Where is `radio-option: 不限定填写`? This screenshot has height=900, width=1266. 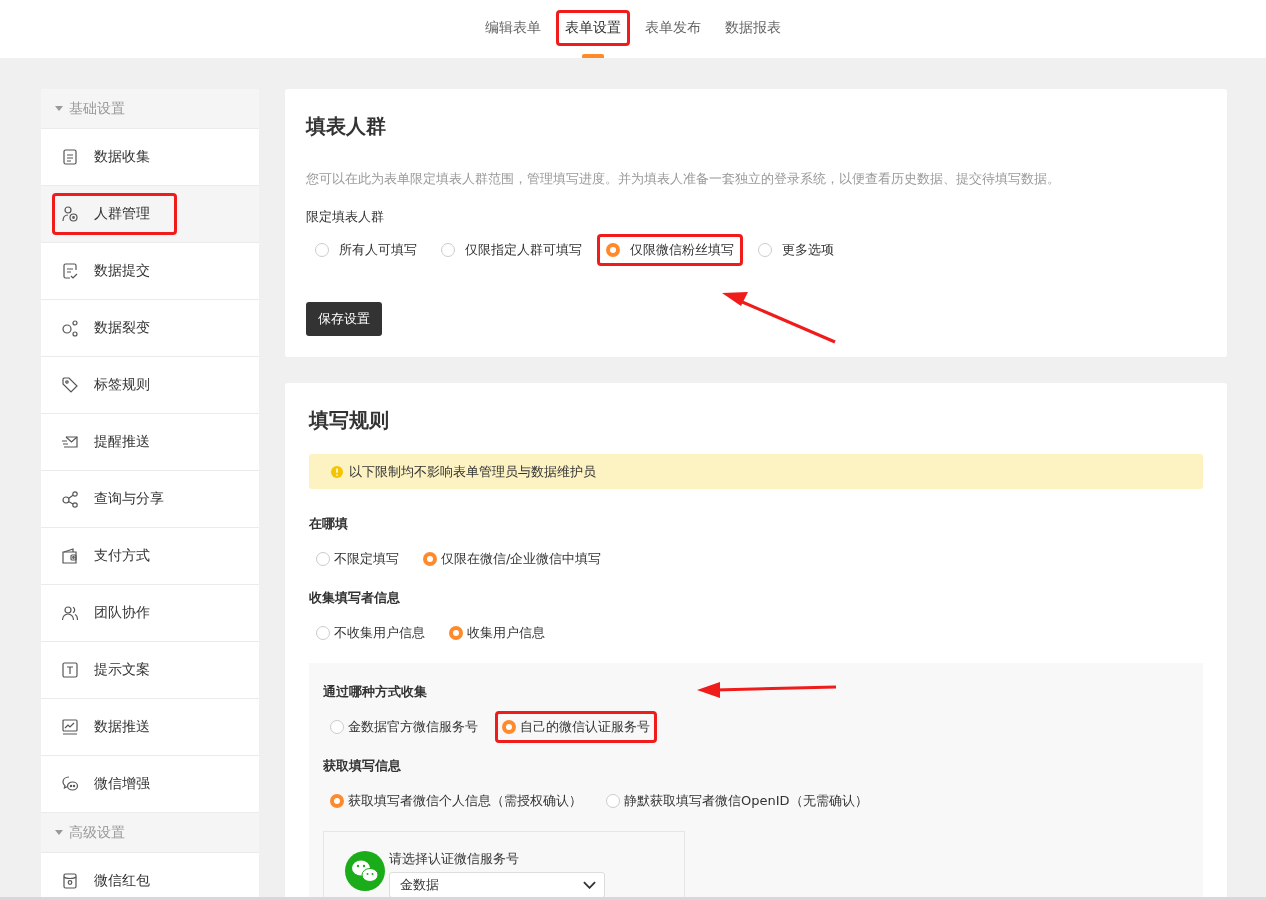 radio-option: 不限定填写 is located at coordinates (357, 559).